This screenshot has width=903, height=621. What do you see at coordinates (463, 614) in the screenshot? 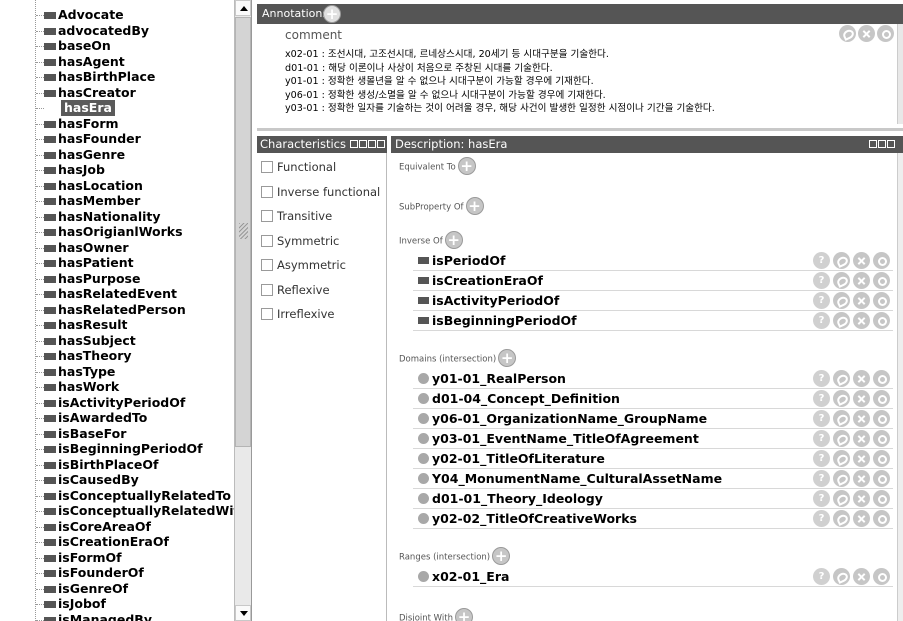
I see `add-disjoint-with-button: +` at bounding box center [463, 614].